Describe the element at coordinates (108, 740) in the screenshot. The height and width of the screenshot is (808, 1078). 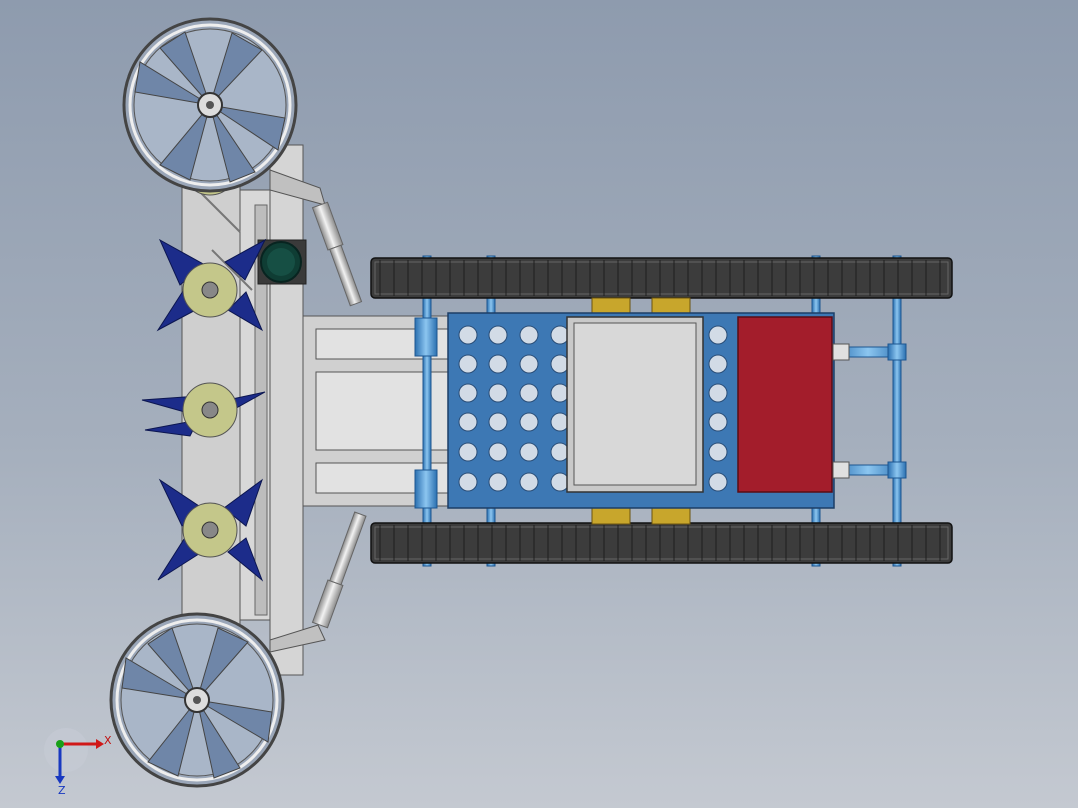
I see `x-axis-label: X` at that location.